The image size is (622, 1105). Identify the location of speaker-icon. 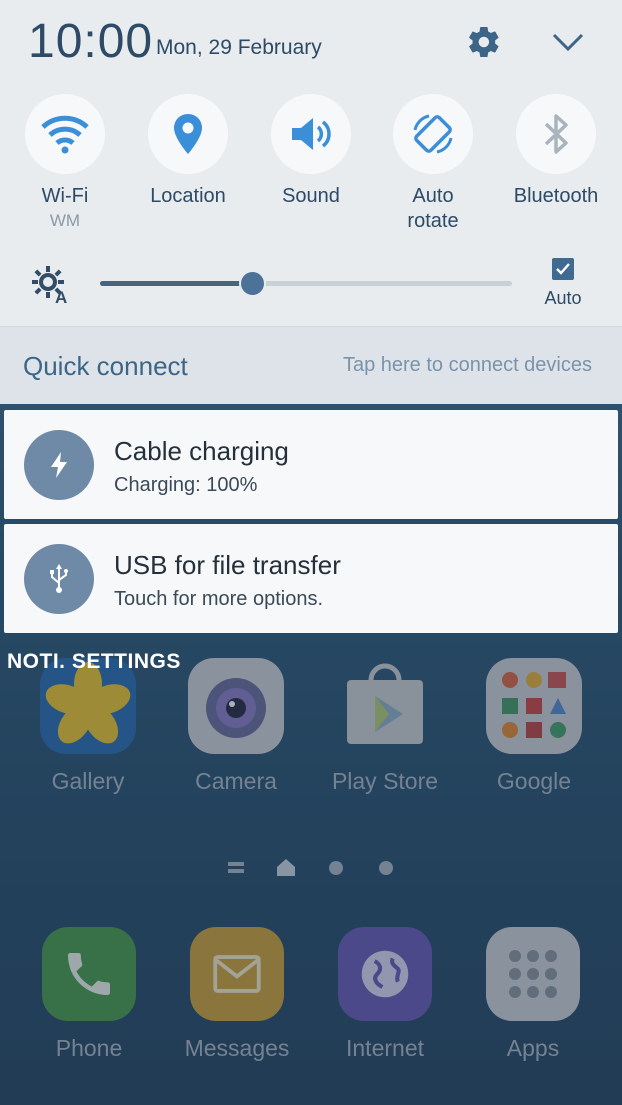
(311, 134).